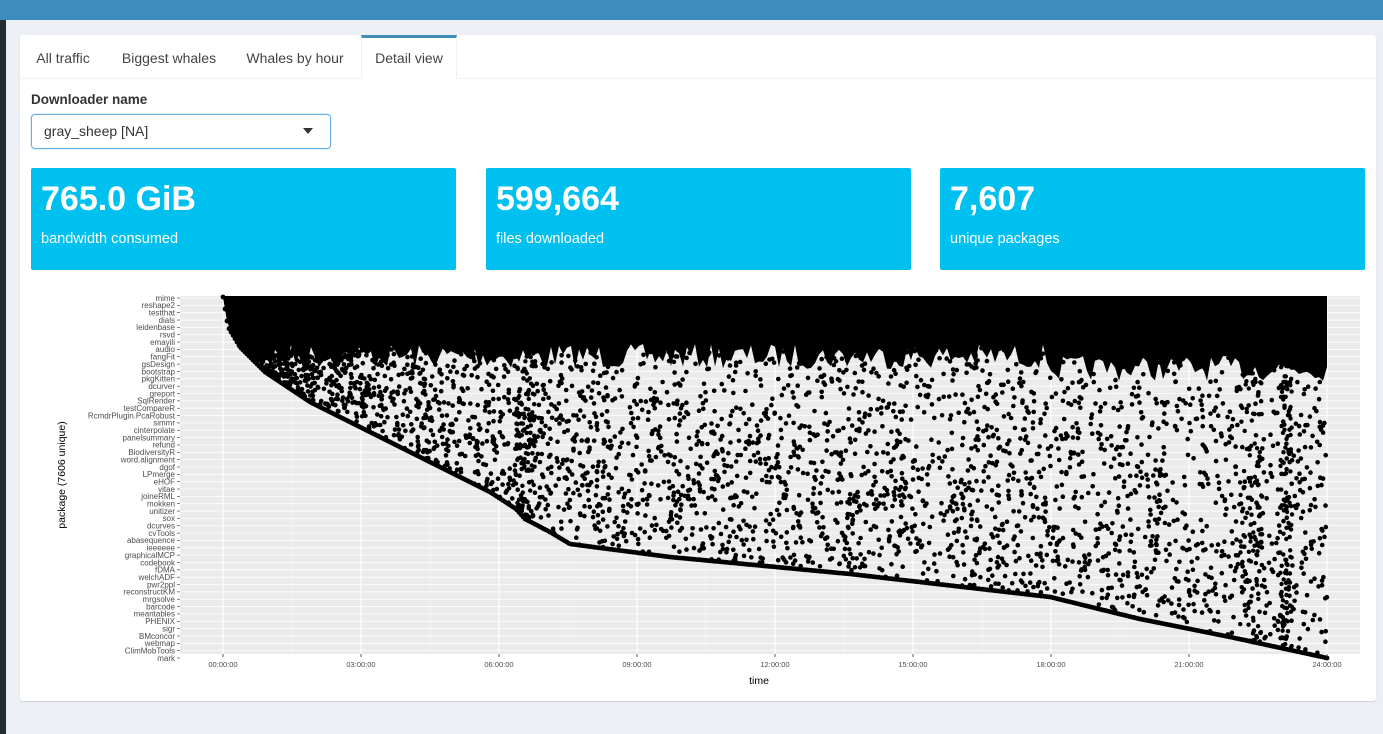  Describe the element at coordinates (181, 131) in the screenshot. I see `downloader-select: gray_sheep [NA]` at that location.